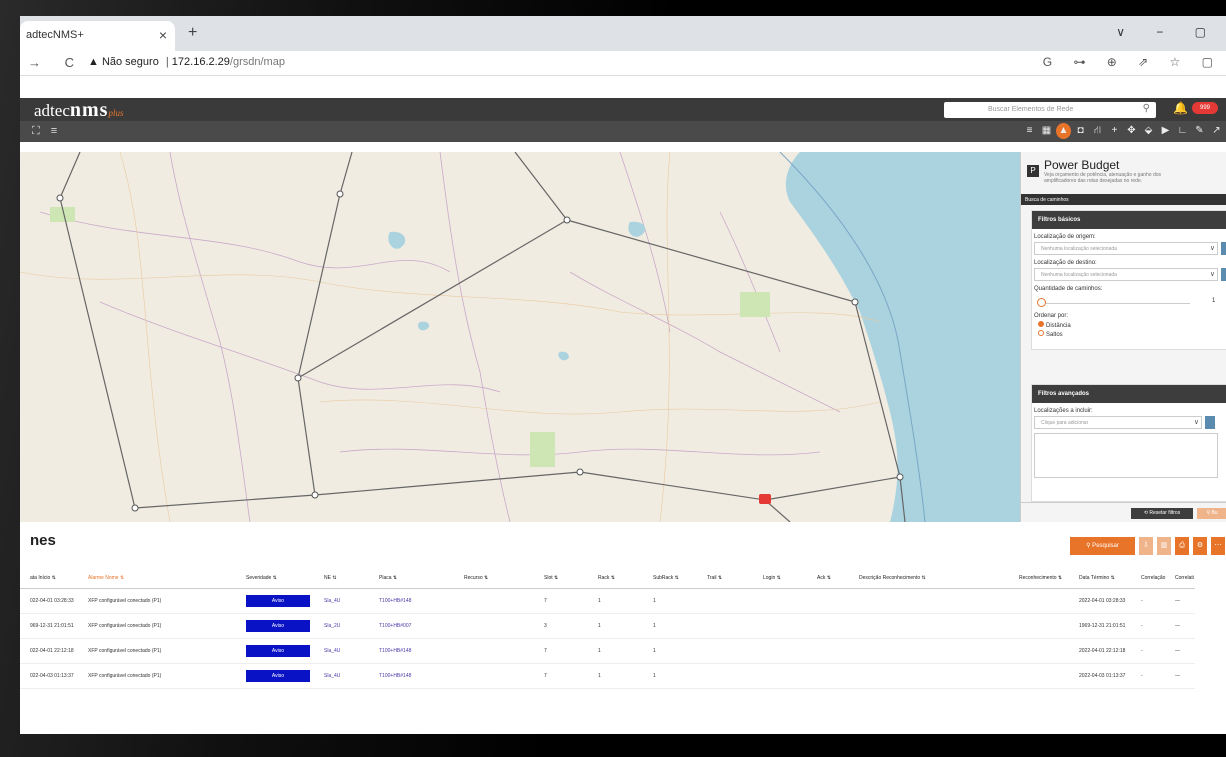 The width and height of the screenshot is (1226, 757). I want to click on security-warning: ▲ Não seguro, so click(123, 62).